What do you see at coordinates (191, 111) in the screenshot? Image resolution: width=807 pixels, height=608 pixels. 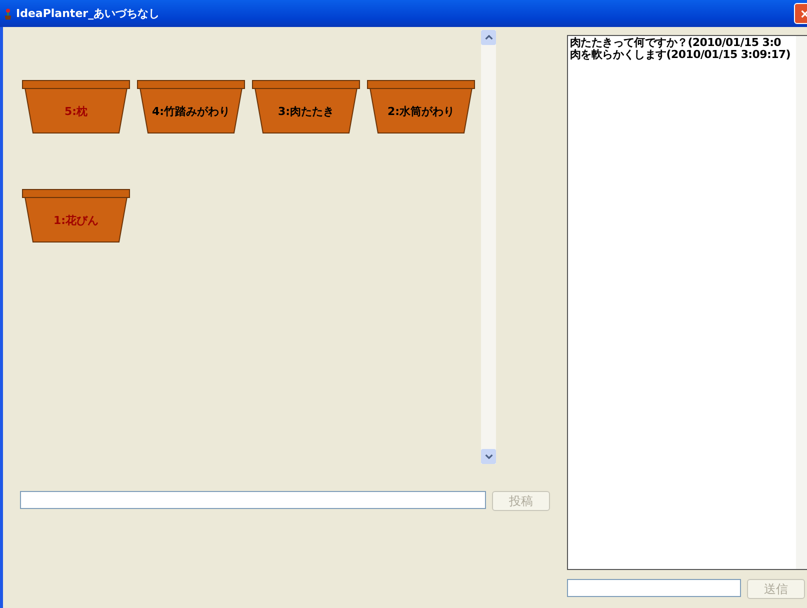 I see `pot-label: 4:竹踏みがわり` at bounding box center [191, 111].